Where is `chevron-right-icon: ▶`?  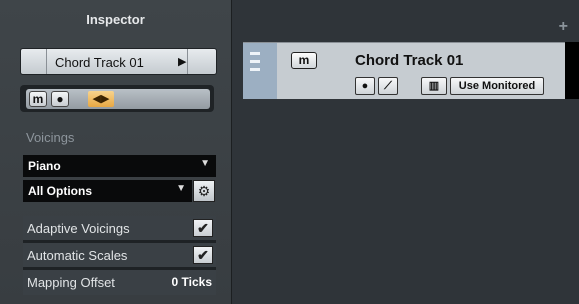
chevron-right-icon: ▶ is located at coordinates (182, 61).